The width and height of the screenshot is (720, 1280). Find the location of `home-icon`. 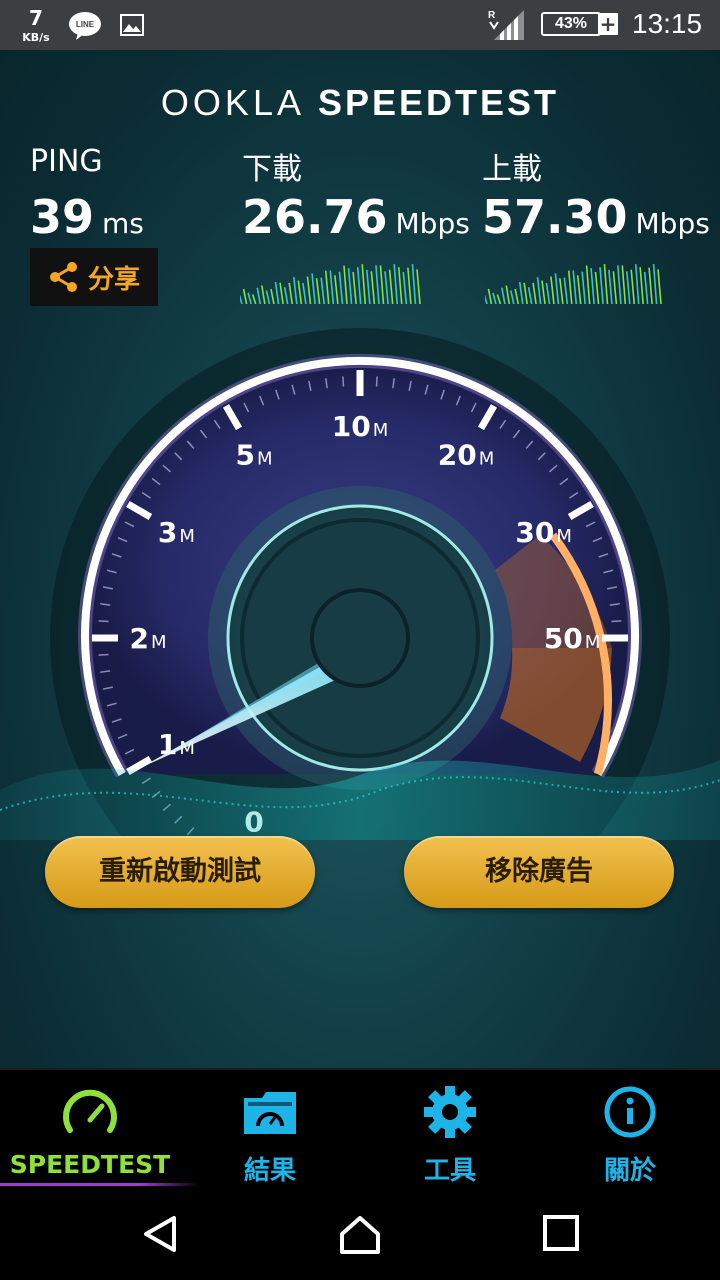

home-icon is located at coordinates (360, 1235).